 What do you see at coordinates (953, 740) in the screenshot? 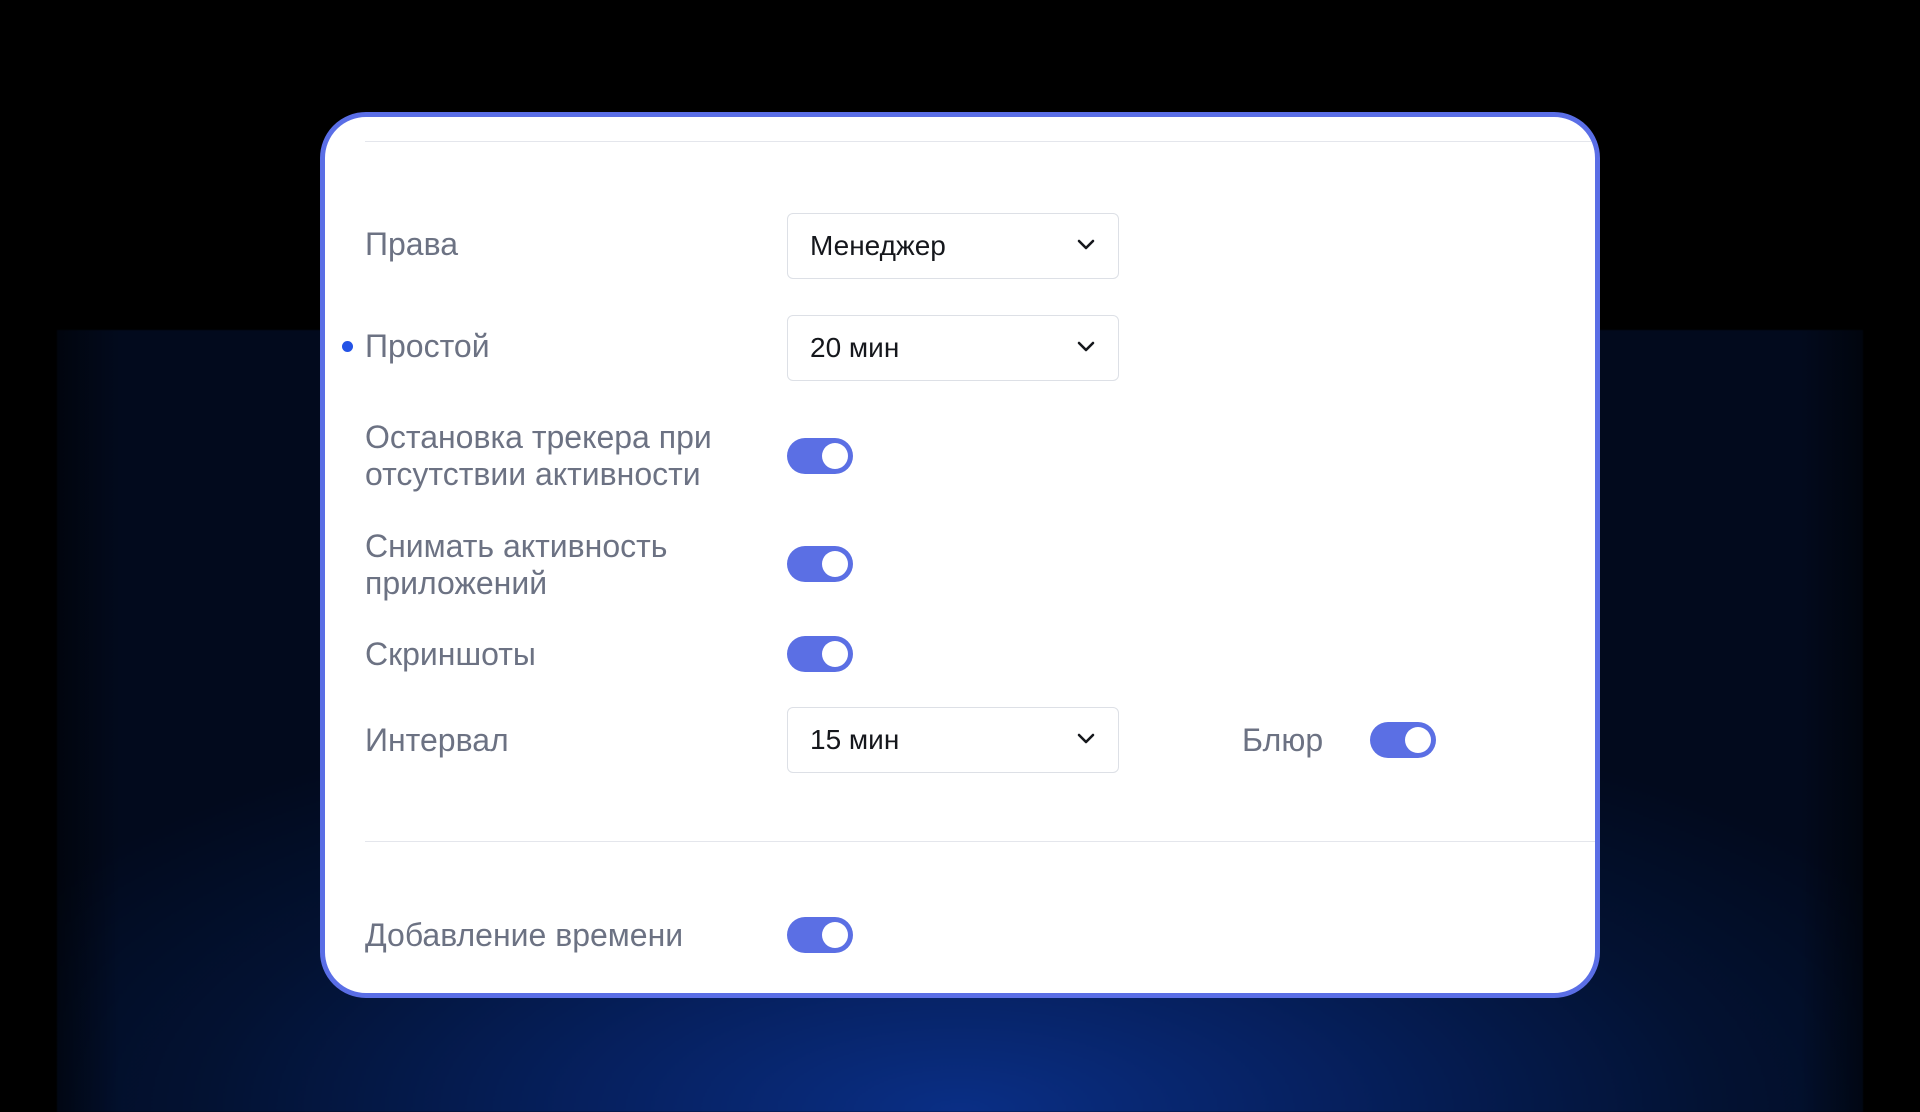
I see `interval-select: 15 мин` at bounding box center [953, 740].